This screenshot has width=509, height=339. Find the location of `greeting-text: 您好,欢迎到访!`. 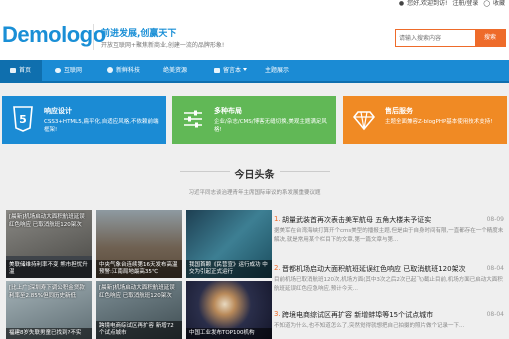

greeting-text: 您好,欢迎到访! is located at coordinates (427, 3).